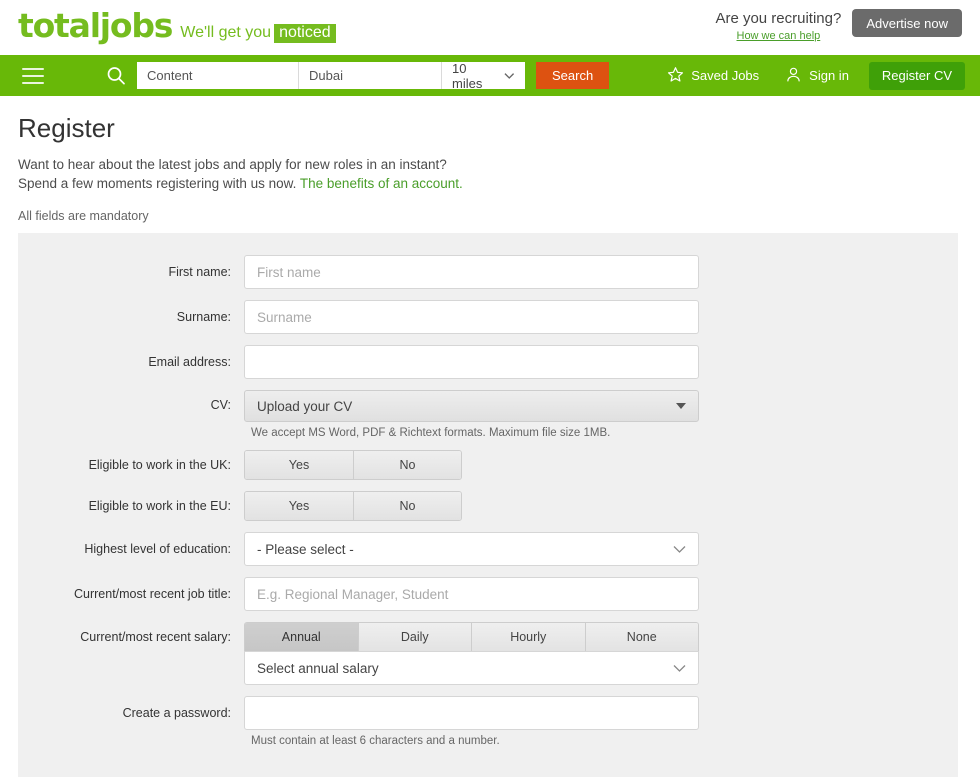 The image size is (980, 777). What do you see at coordinates (778, 36) in the screenshot?
I see `how-we-can-help-link: How we can help` at bounding box center [778, 36].